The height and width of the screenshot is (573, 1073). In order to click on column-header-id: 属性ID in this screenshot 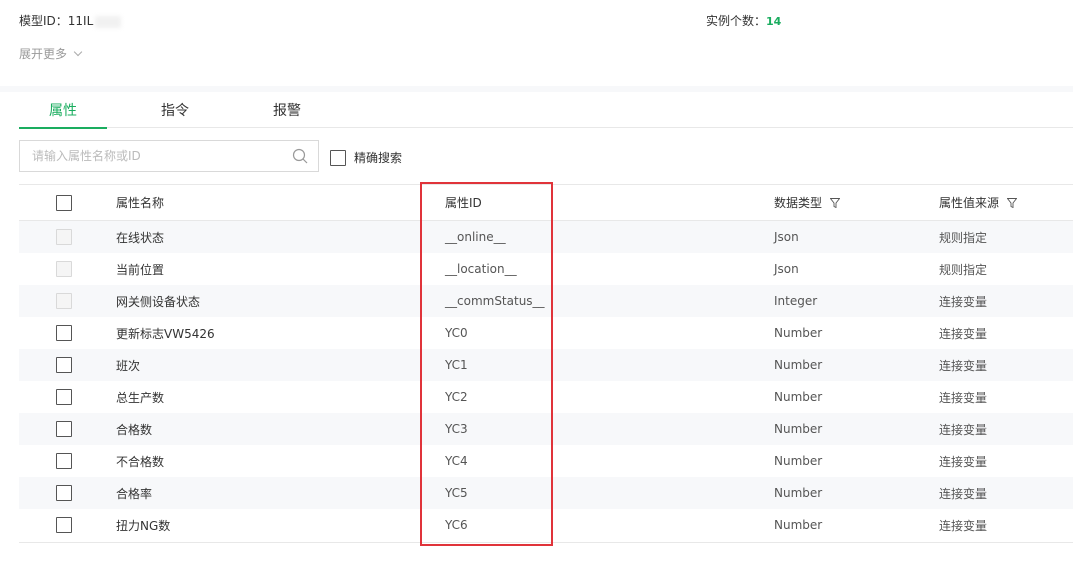, I will do `click(463, 203)`.